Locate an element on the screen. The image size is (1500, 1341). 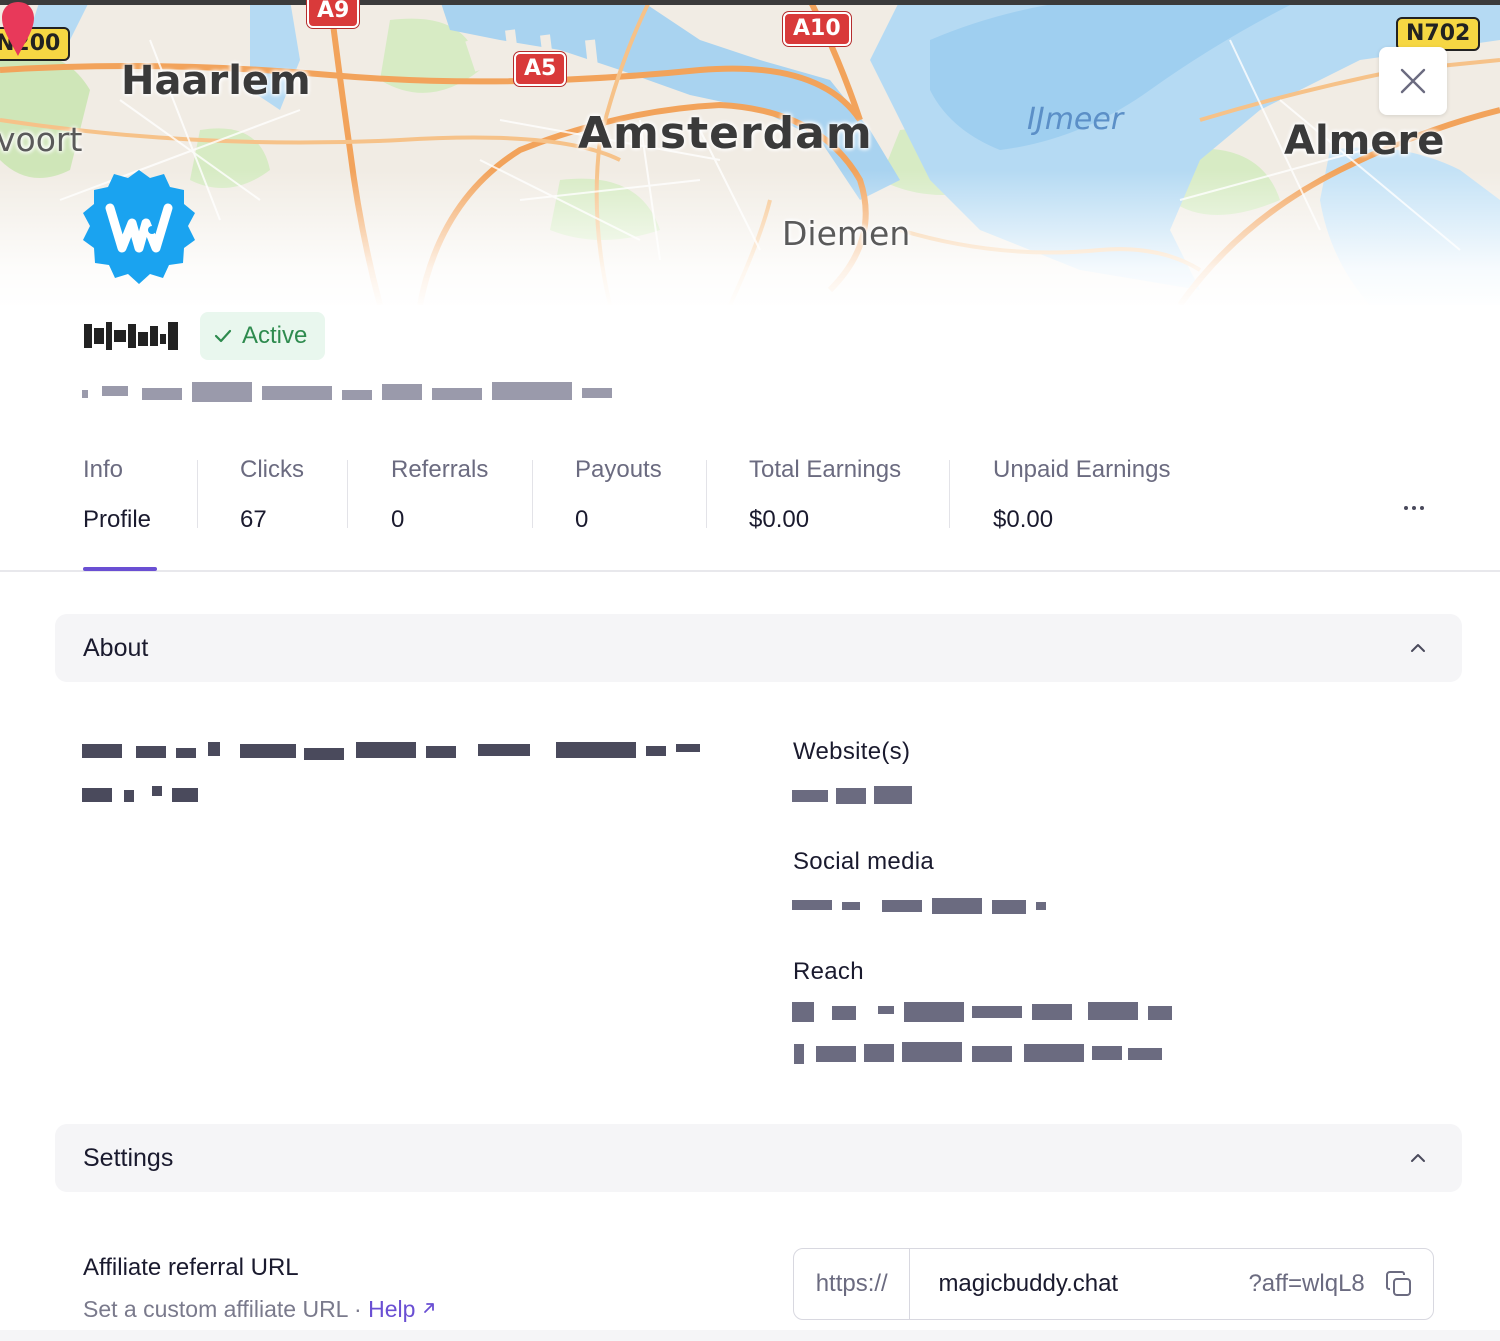
stat-payouts-value: 0 is located at coordinates (582, 519).